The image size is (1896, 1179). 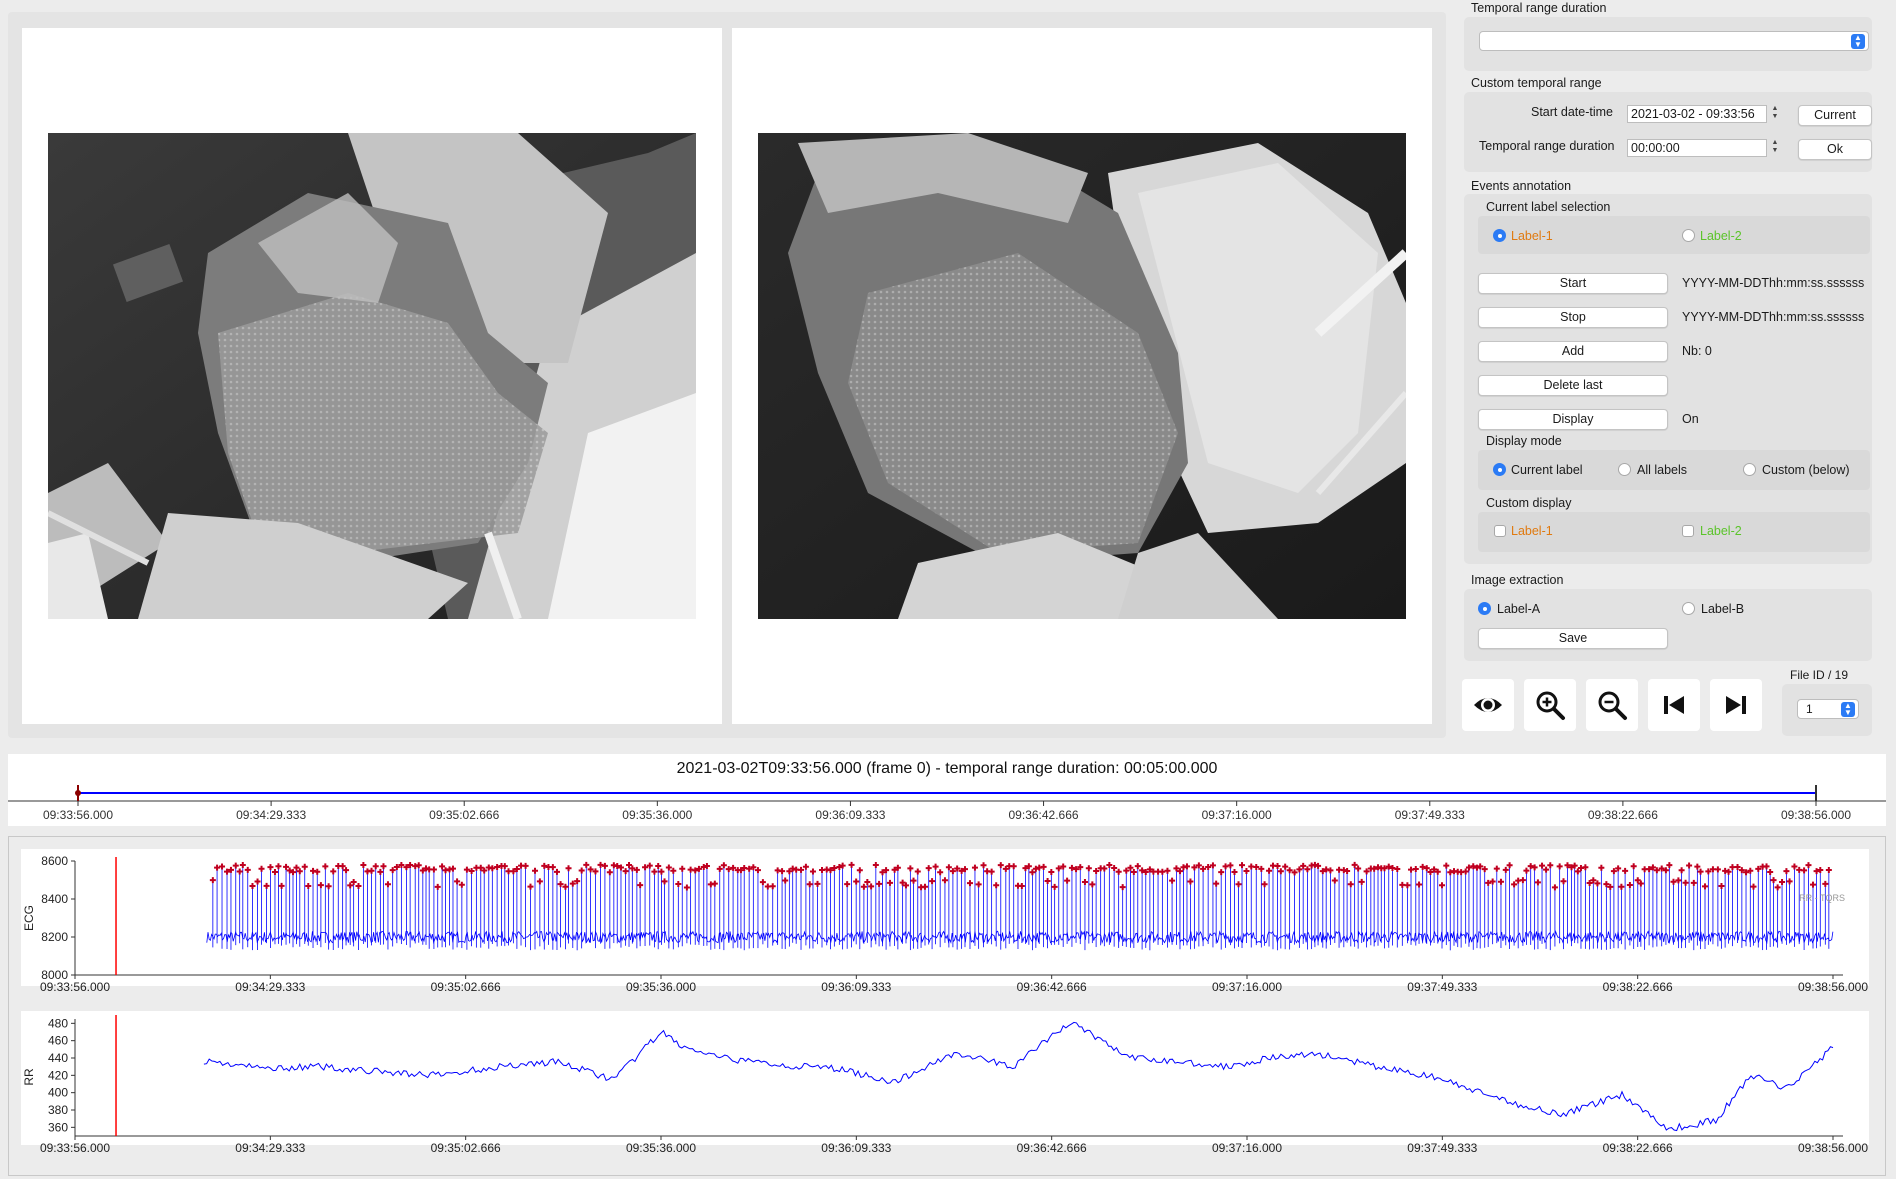 What do you see at coordinates (1484, 608) in the screenshot?
I see `label-a-radio` at bounding box center [1484, 608].